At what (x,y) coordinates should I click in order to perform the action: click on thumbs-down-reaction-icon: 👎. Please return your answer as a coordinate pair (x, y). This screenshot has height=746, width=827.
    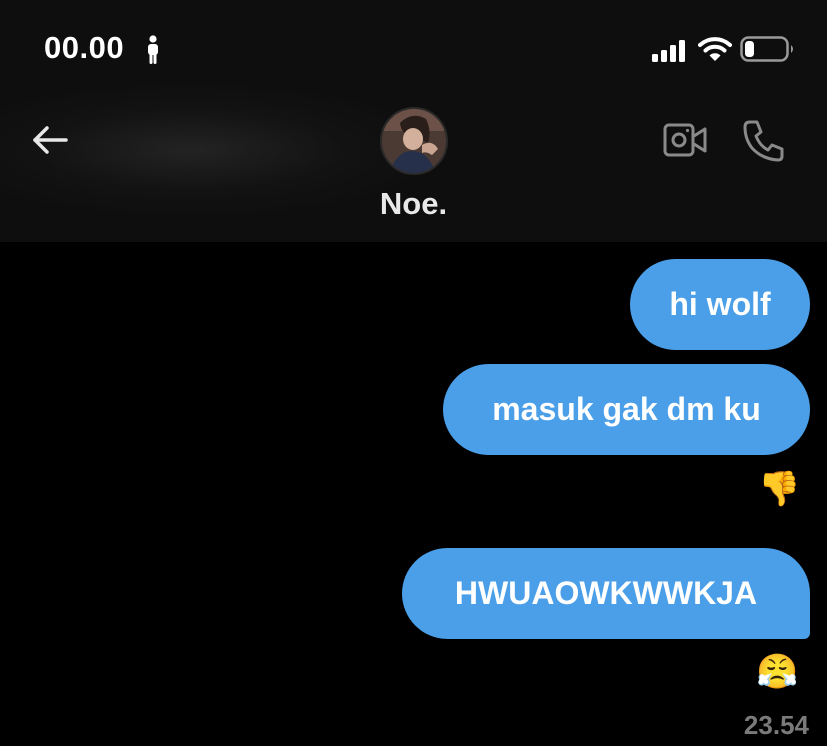
    Looking at the image, I should click on (779, 489).